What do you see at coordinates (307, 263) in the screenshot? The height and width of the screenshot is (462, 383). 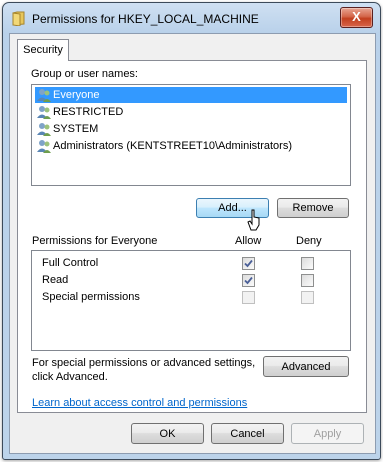 I see `full-control-deny-checkbox` at bounding box center [307, 263].